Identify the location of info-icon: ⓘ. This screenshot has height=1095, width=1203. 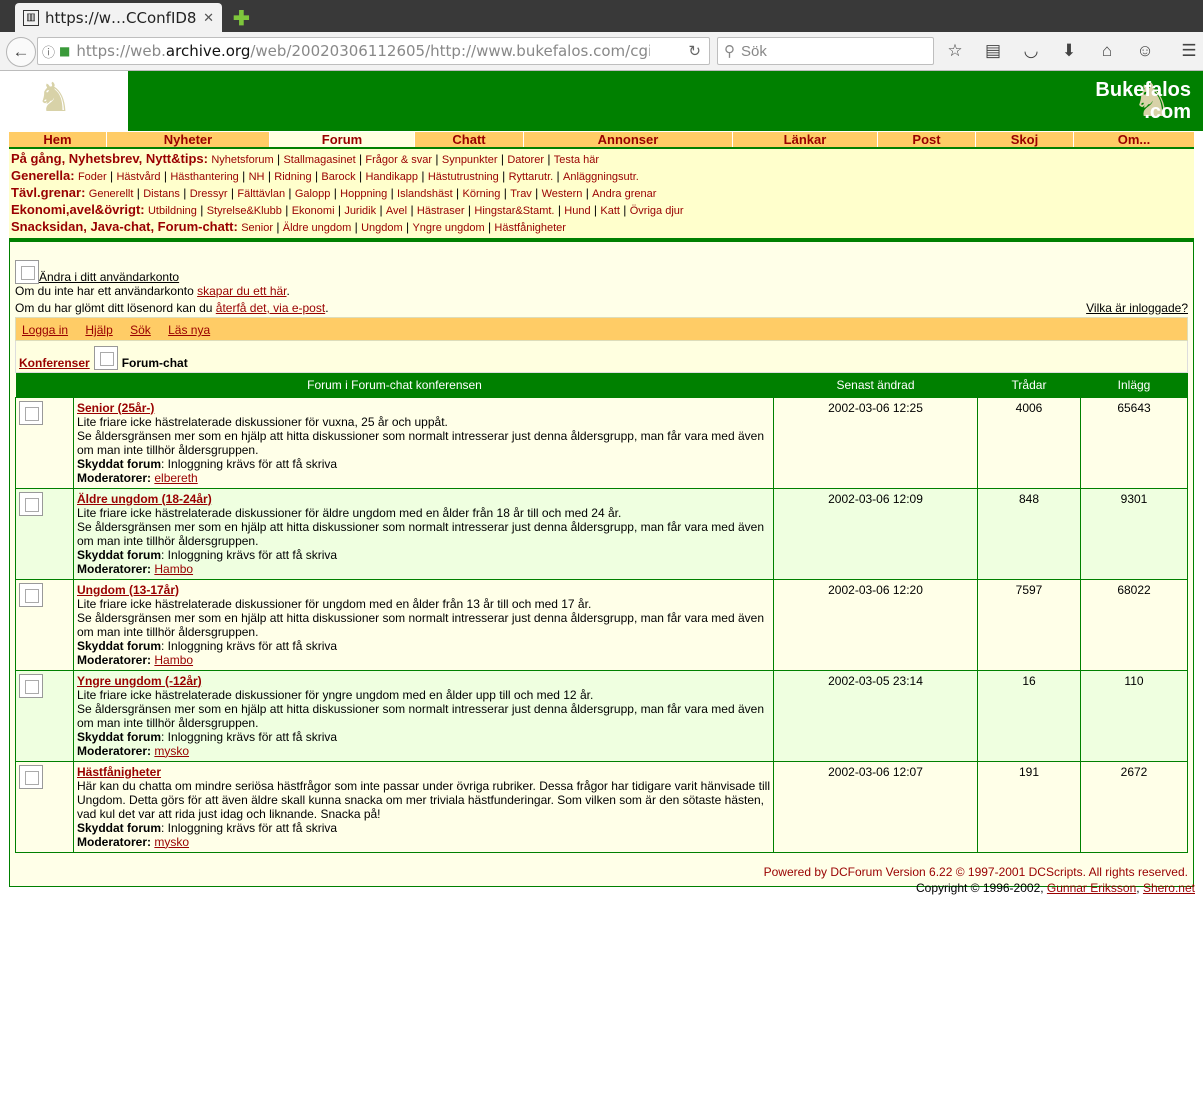
(48, 51).